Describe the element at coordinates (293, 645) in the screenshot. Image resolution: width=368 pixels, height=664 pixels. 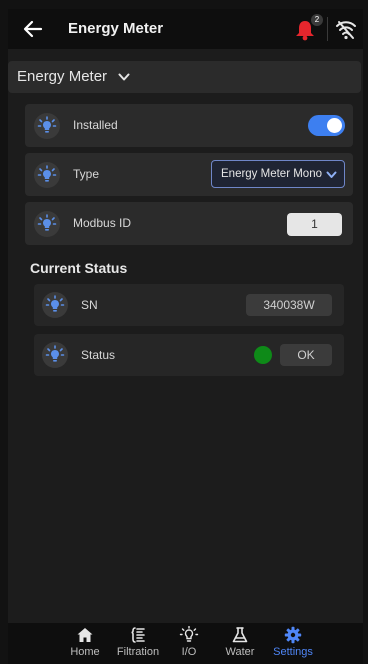
I see `nav-item-settings: Settings` at that location.